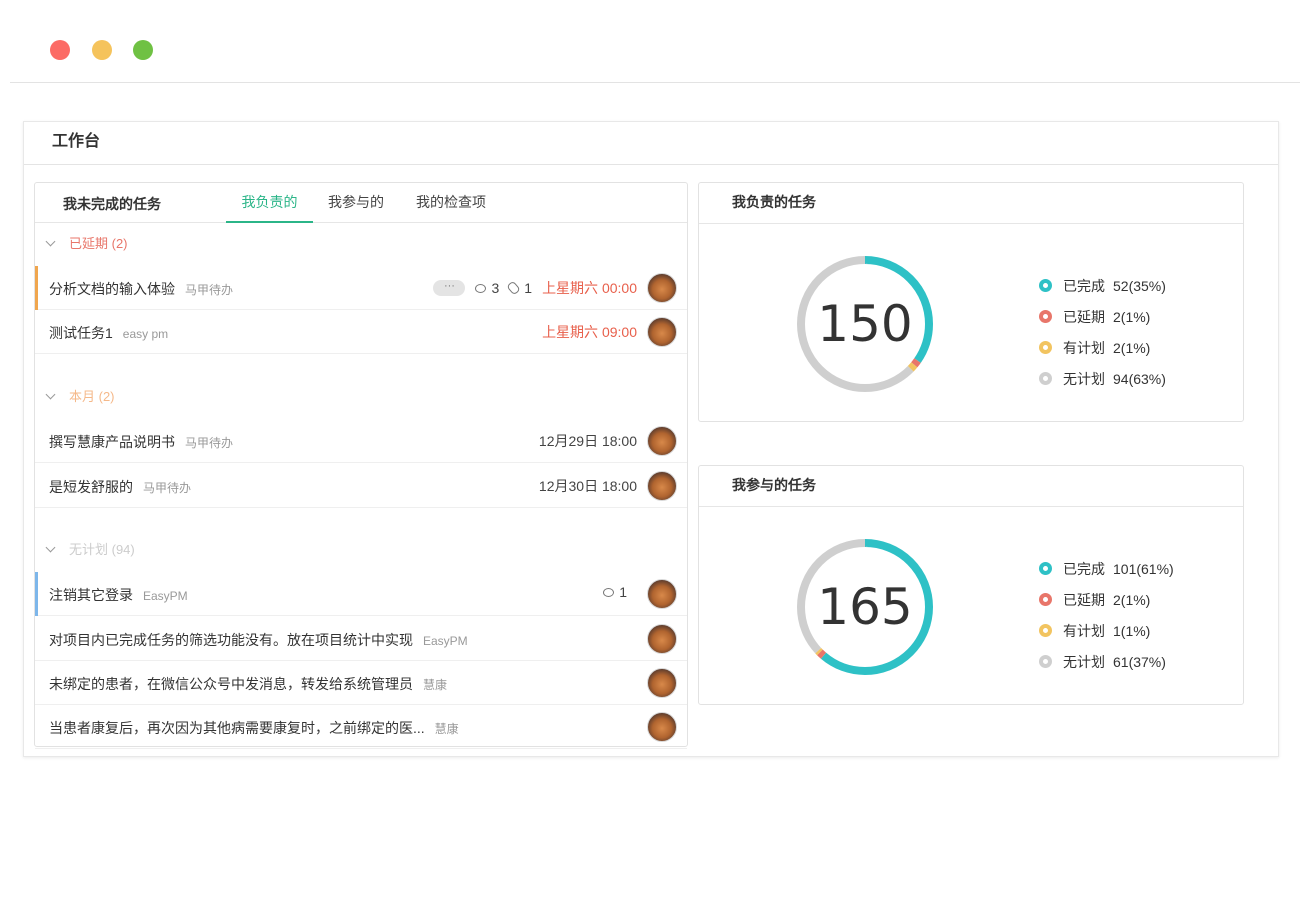 The image size is (1300, 920). Describe the element at coordinates (435, 685) in the screenshot. I see `task-project: 慧康` at that location.